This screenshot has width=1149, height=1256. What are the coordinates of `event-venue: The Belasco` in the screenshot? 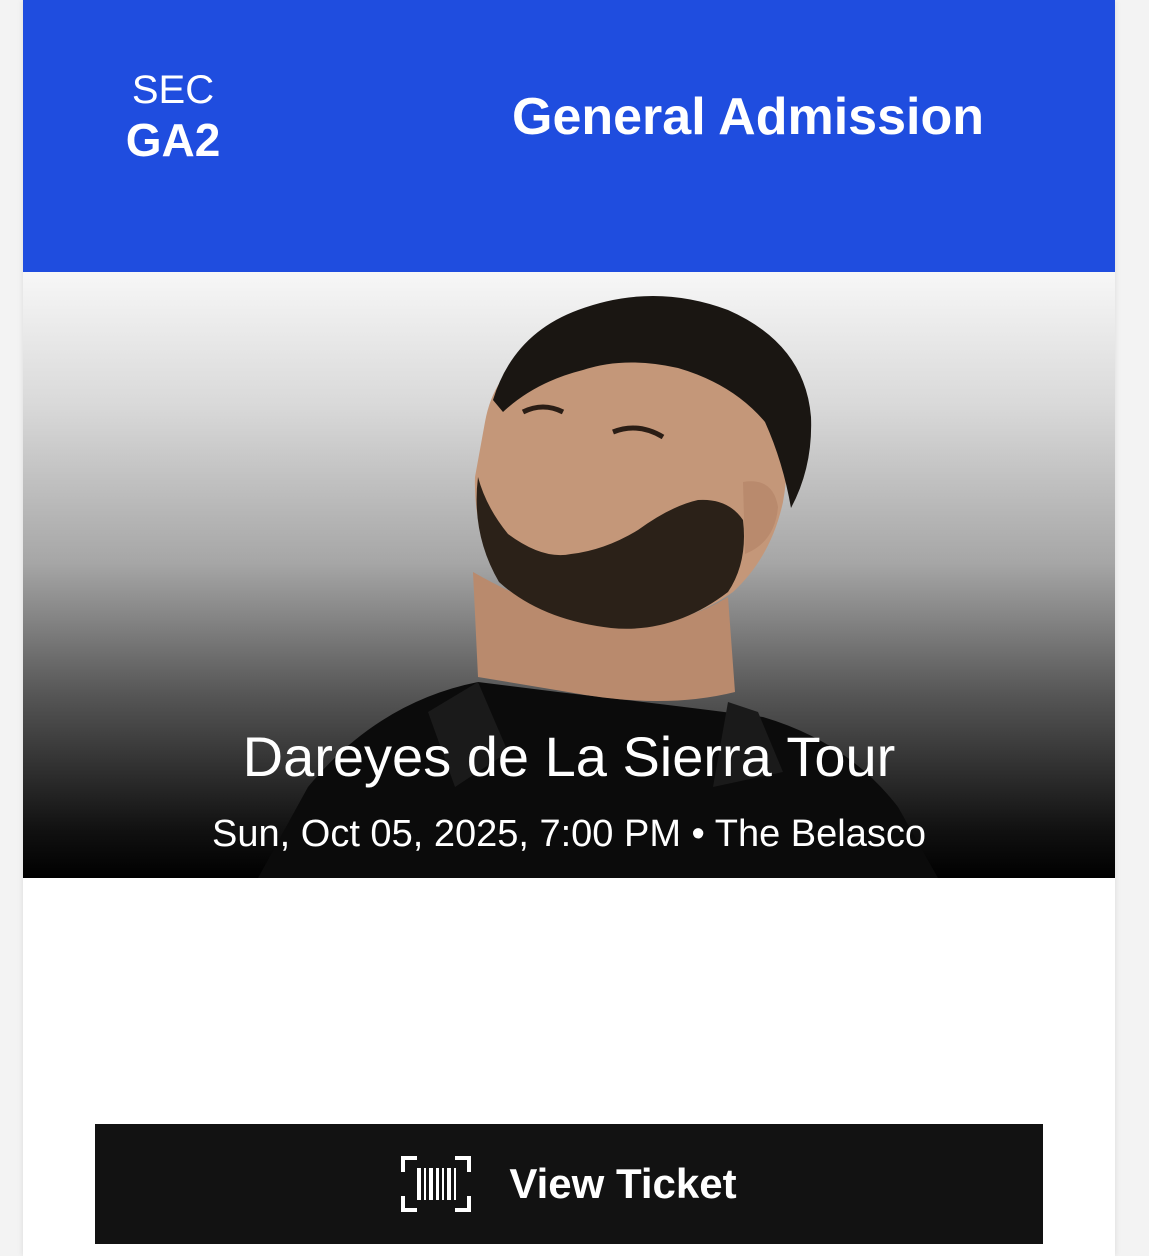 It's located at (820, 834).